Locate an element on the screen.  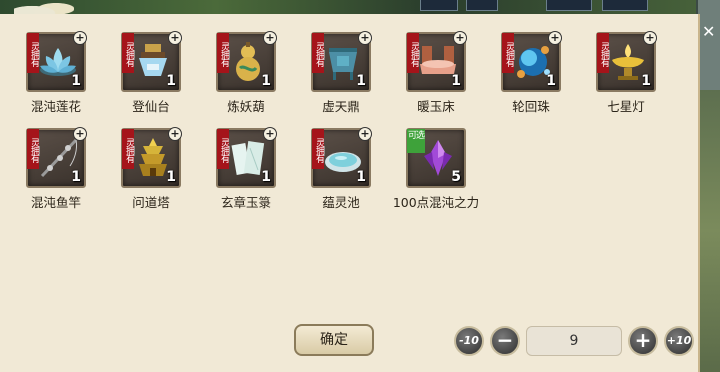
quantity-input: 9 is located at coordinates (574, 341).